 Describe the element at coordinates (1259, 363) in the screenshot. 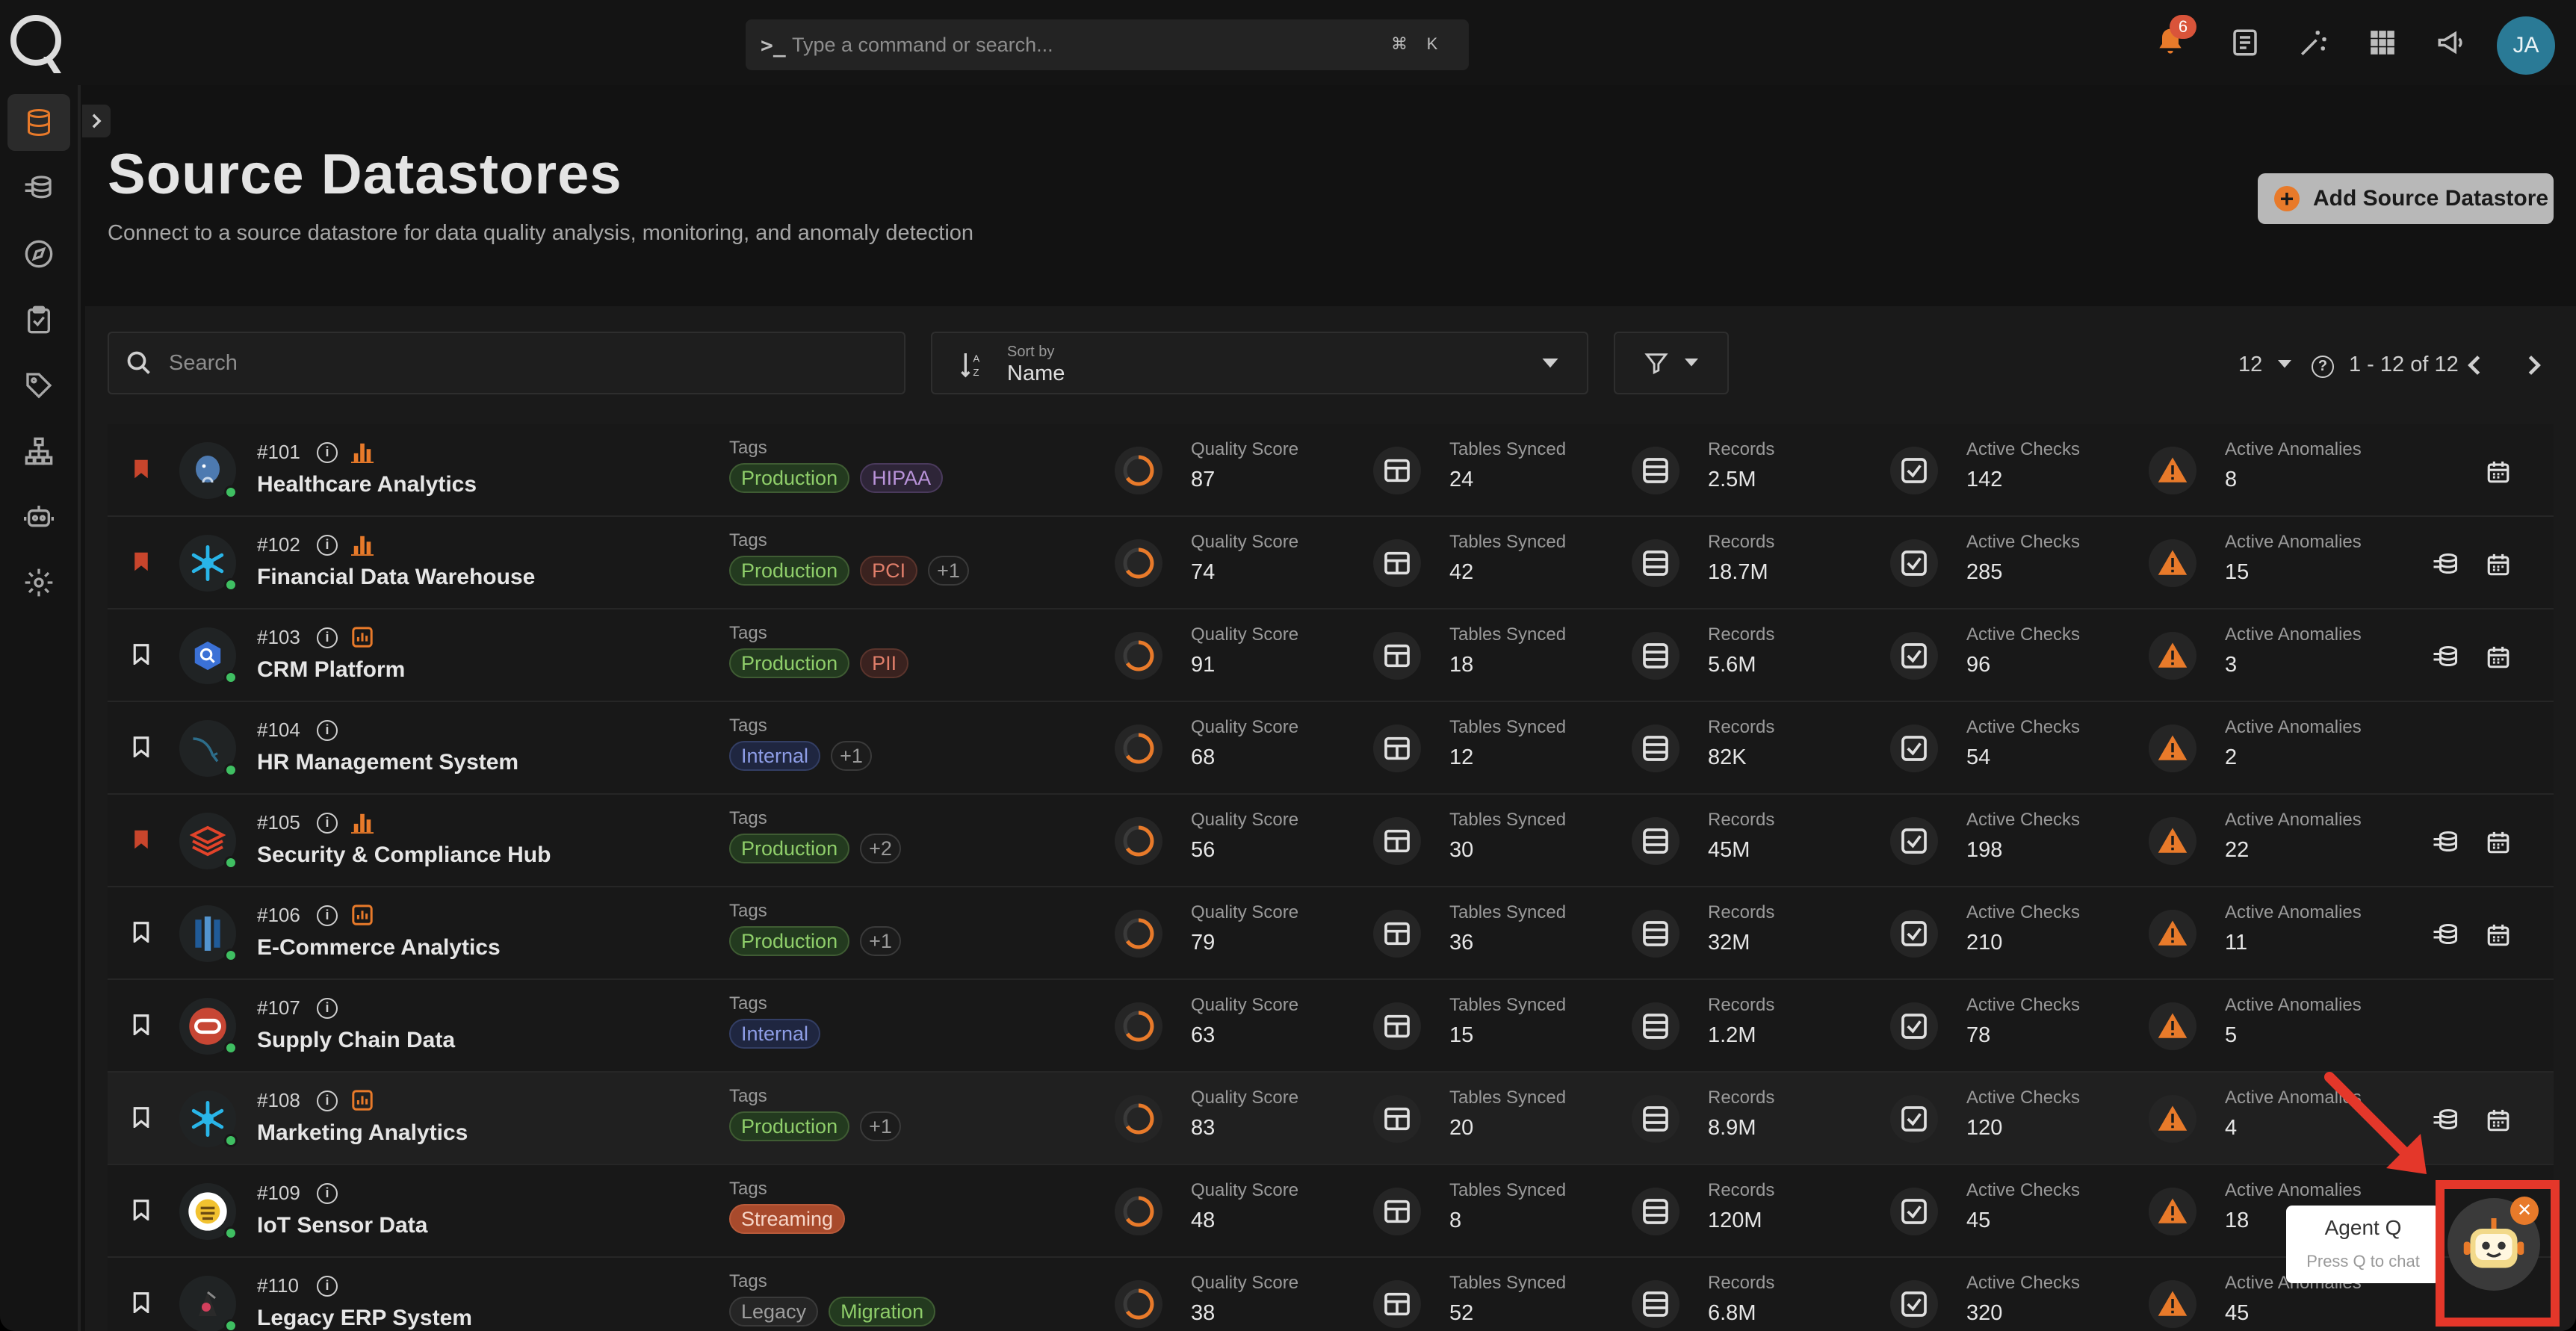

I see `sort-select: AZ Sort by Name` at that location.